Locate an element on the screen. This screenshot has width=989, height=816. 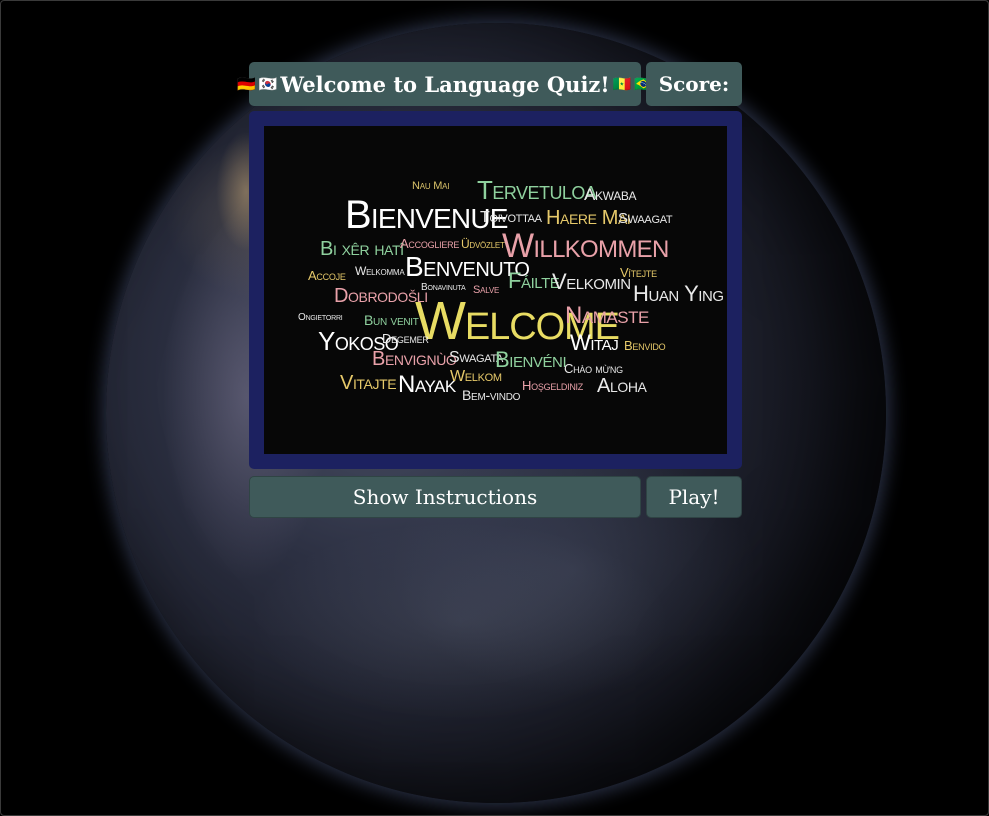
word-cloud-word: Aloha is located at coordinates (622, 386).